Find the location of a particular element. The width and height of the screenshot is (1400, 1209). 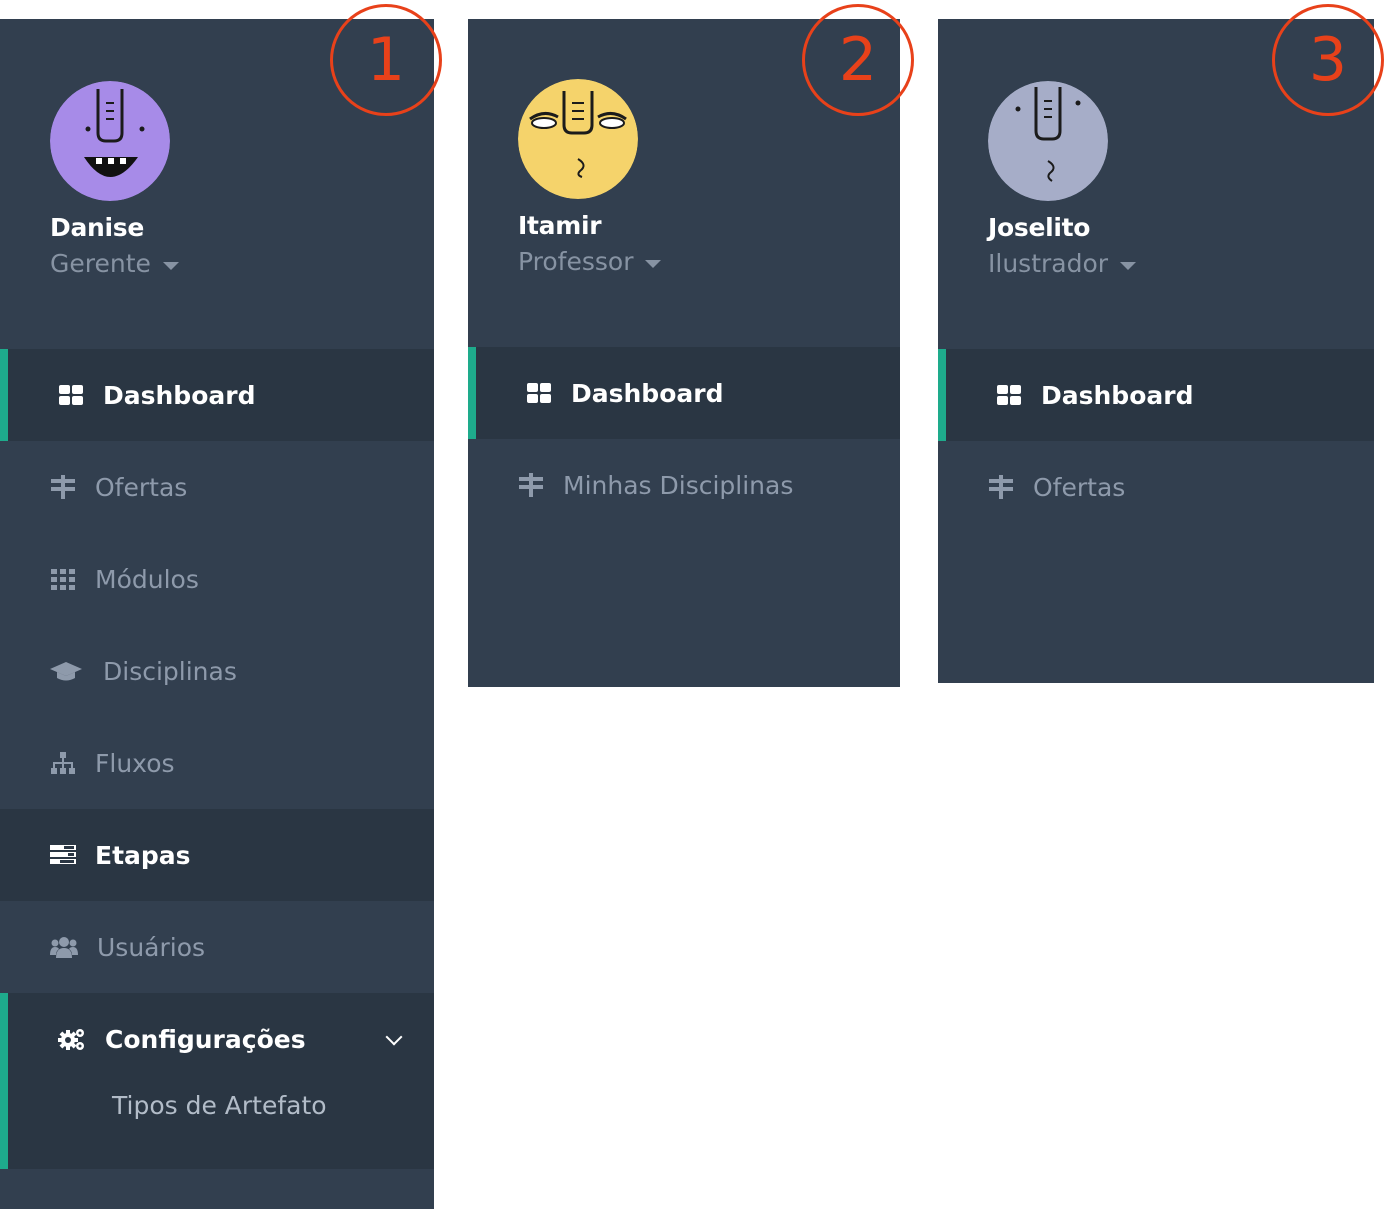

sidebar-nav: Dashboard Ofertas is located at coordinates (1156, 441).